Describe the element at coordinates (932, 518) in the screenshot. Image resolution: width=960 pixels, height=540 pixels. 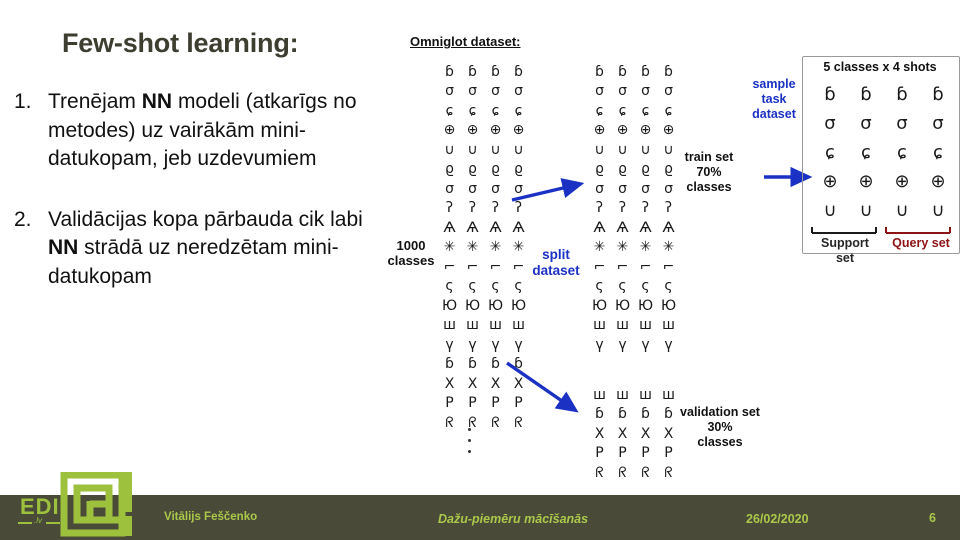
I see `footer-page-number: 6` at that location.